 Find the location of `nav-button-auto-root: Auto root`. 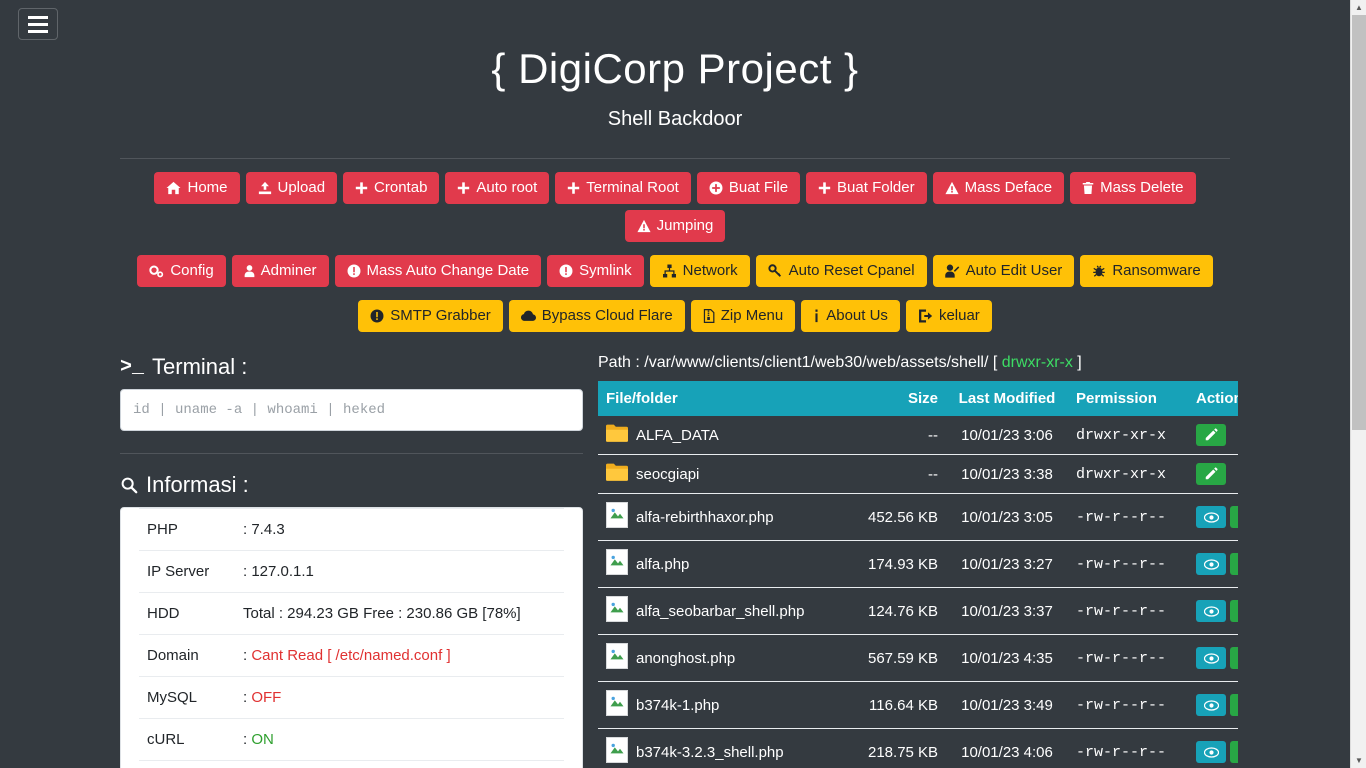

nav-button-auto-root: Auto root is located at coordinates (497, 188).